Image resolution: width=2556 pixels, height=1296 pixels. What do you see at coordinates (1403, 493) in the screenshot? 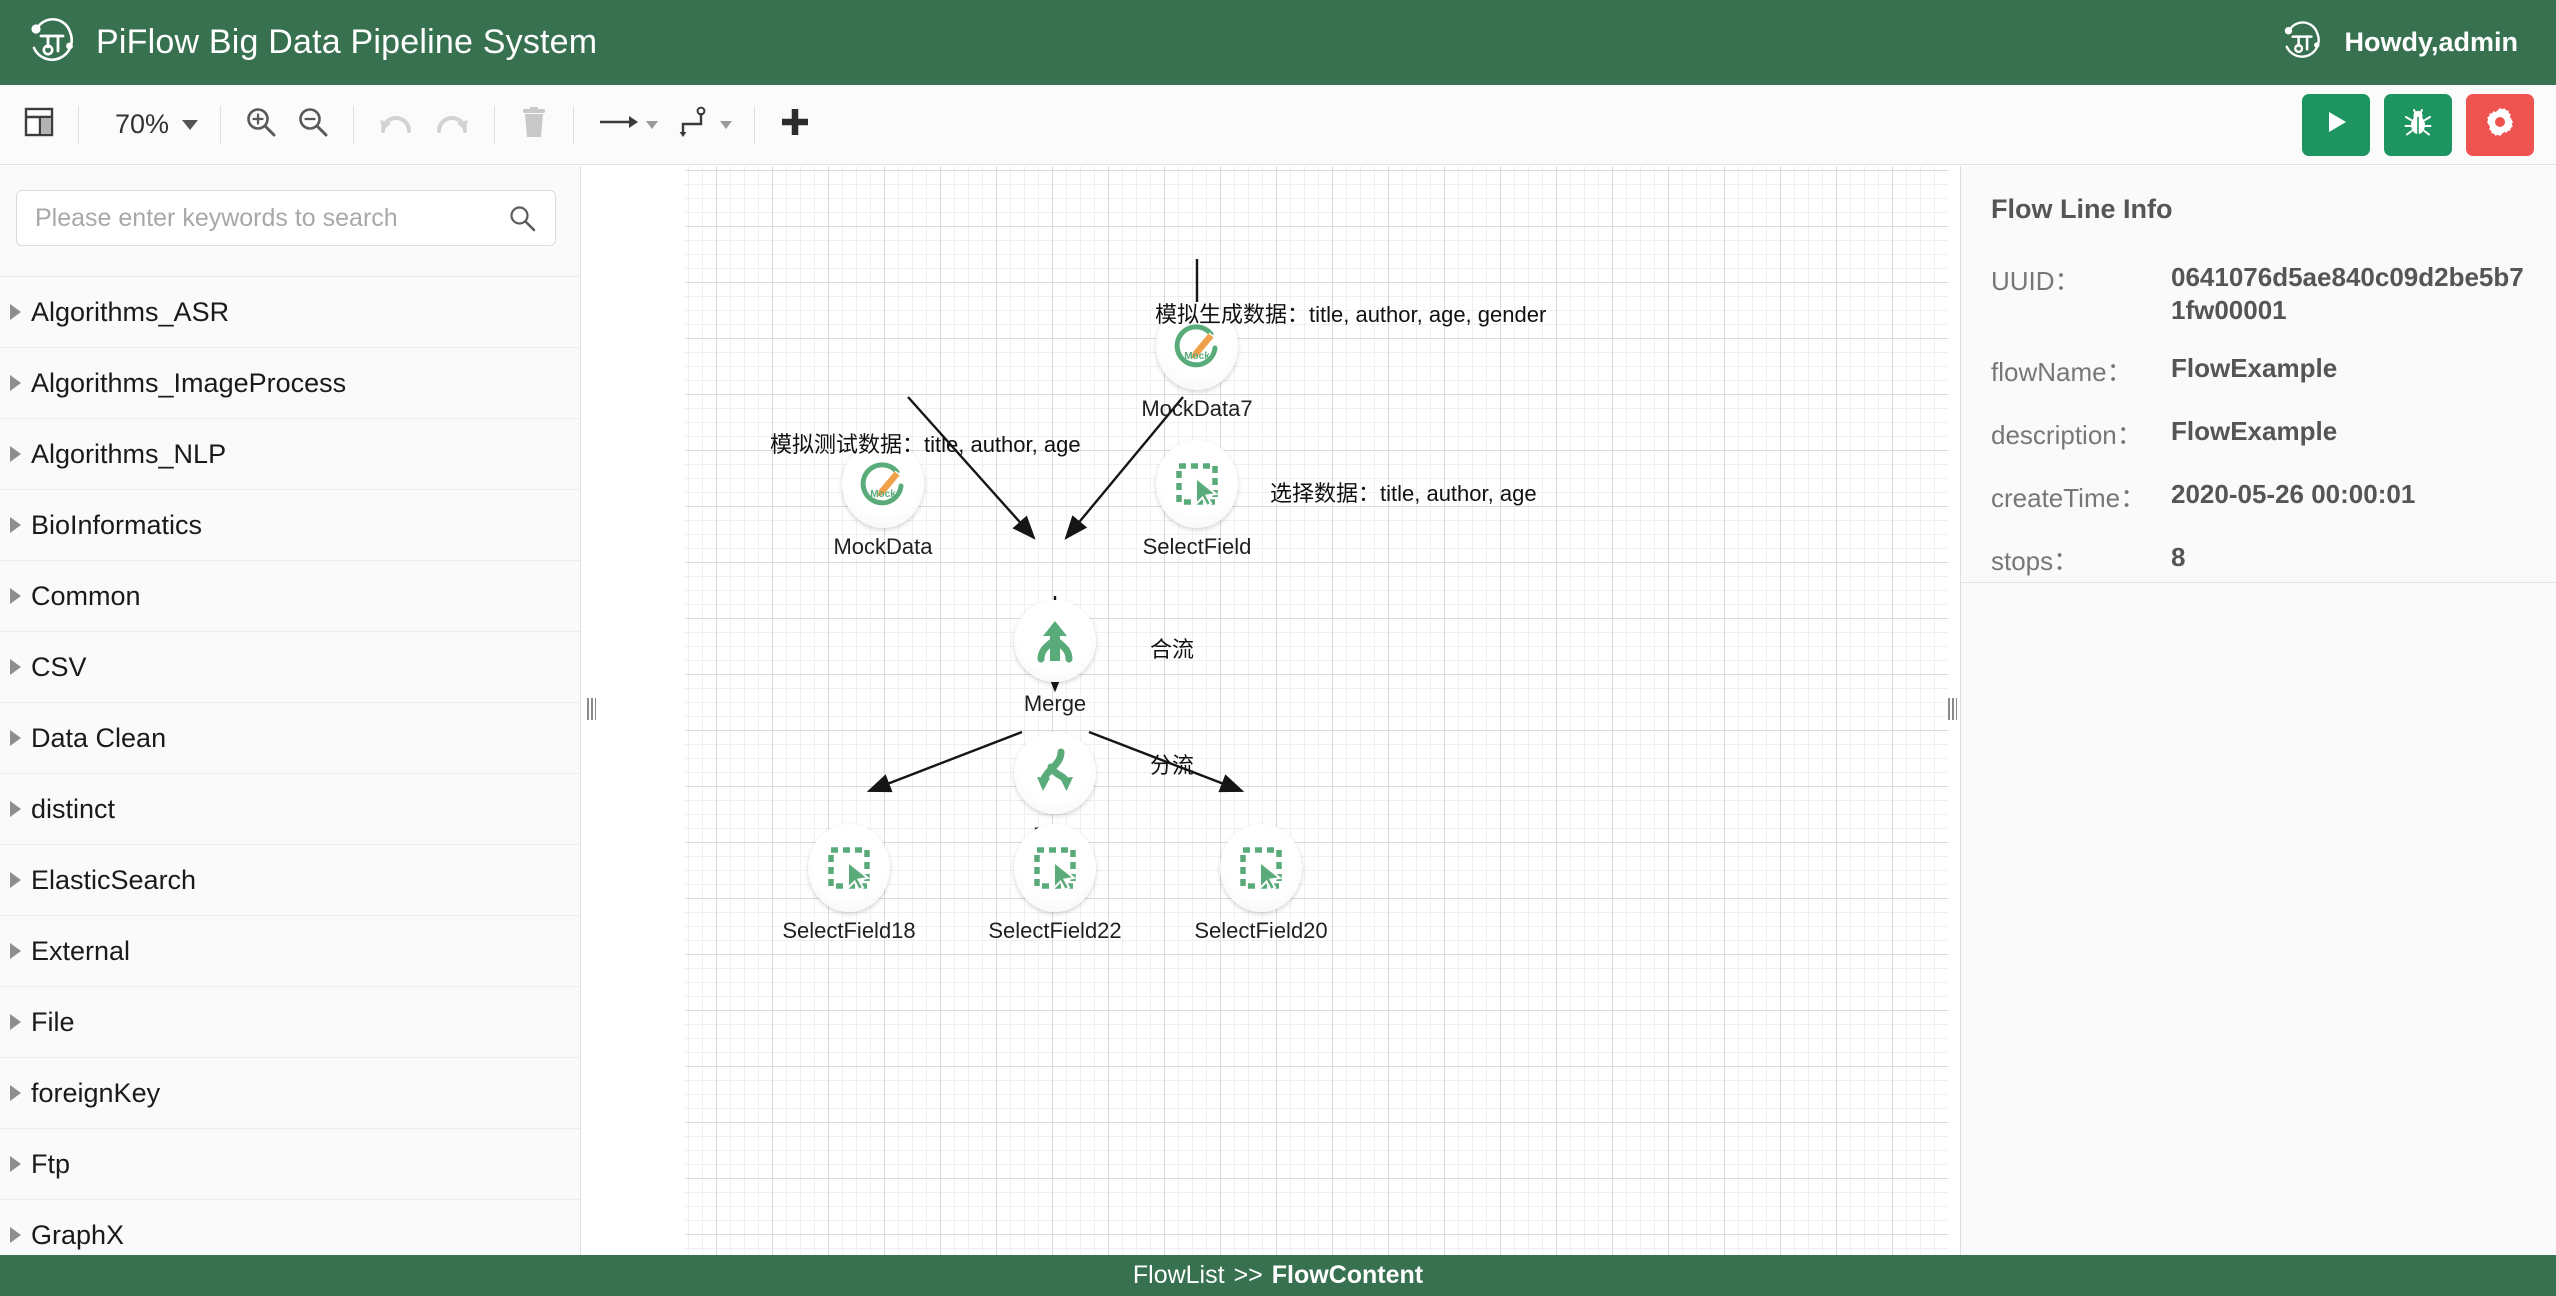
I see `canvas-annotation-note-selectfield: 选择数据：title, author, age` at bounding box center [1403, 493].